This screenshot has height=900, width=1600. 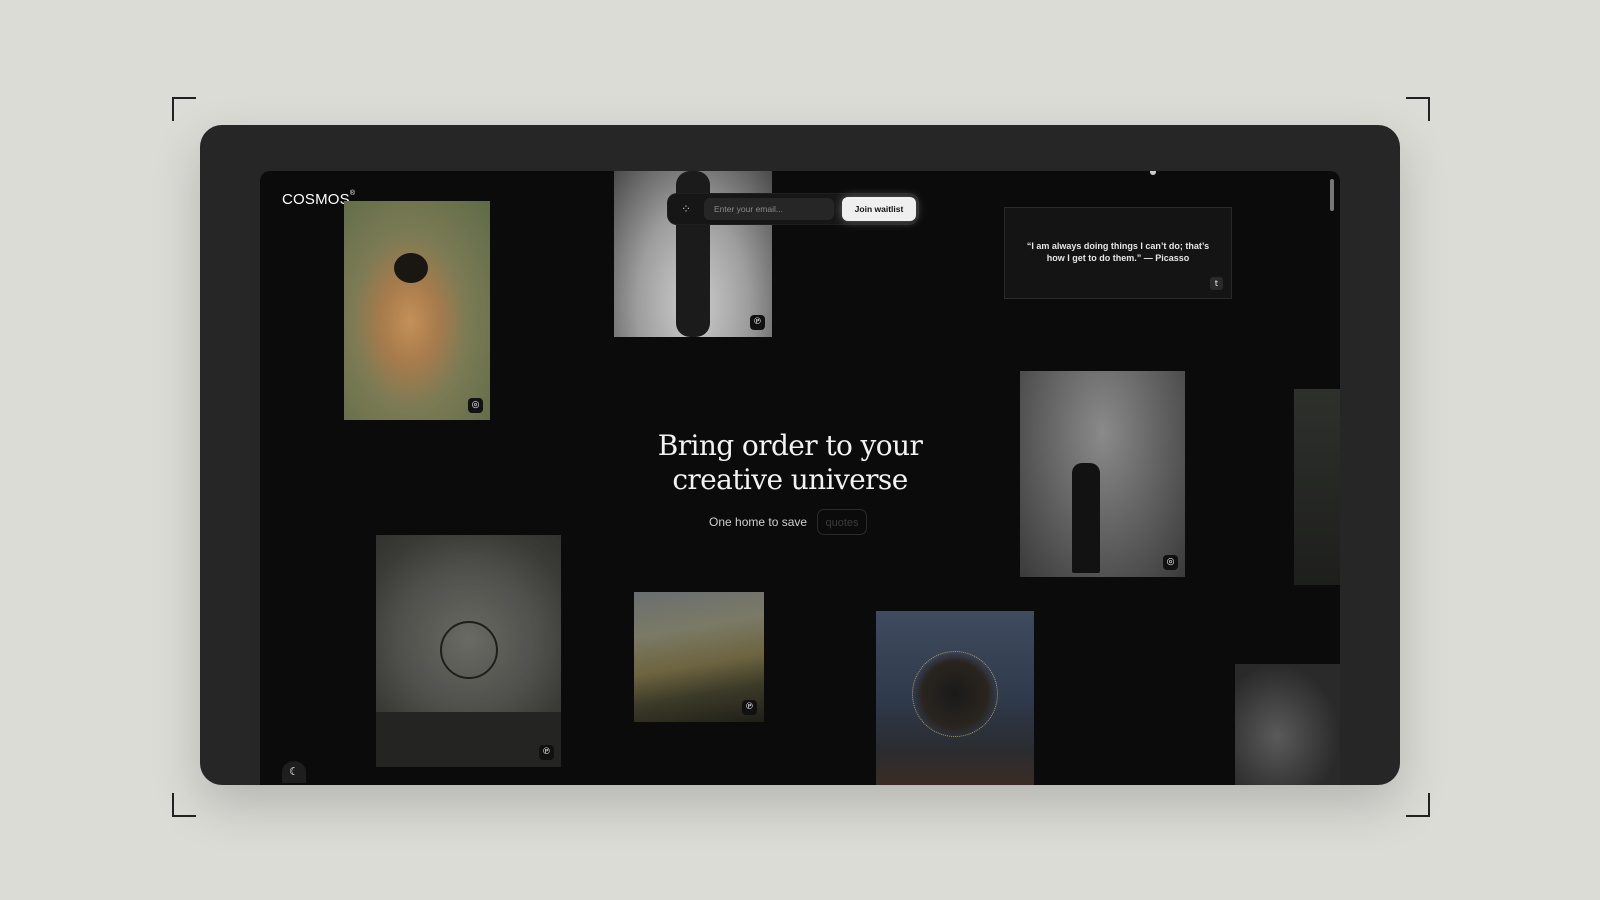 What do you see at coordinates (1418, 805) in the screenshot?
I see `frame-corner-bottom-right` at bounding box center [1418, 805].